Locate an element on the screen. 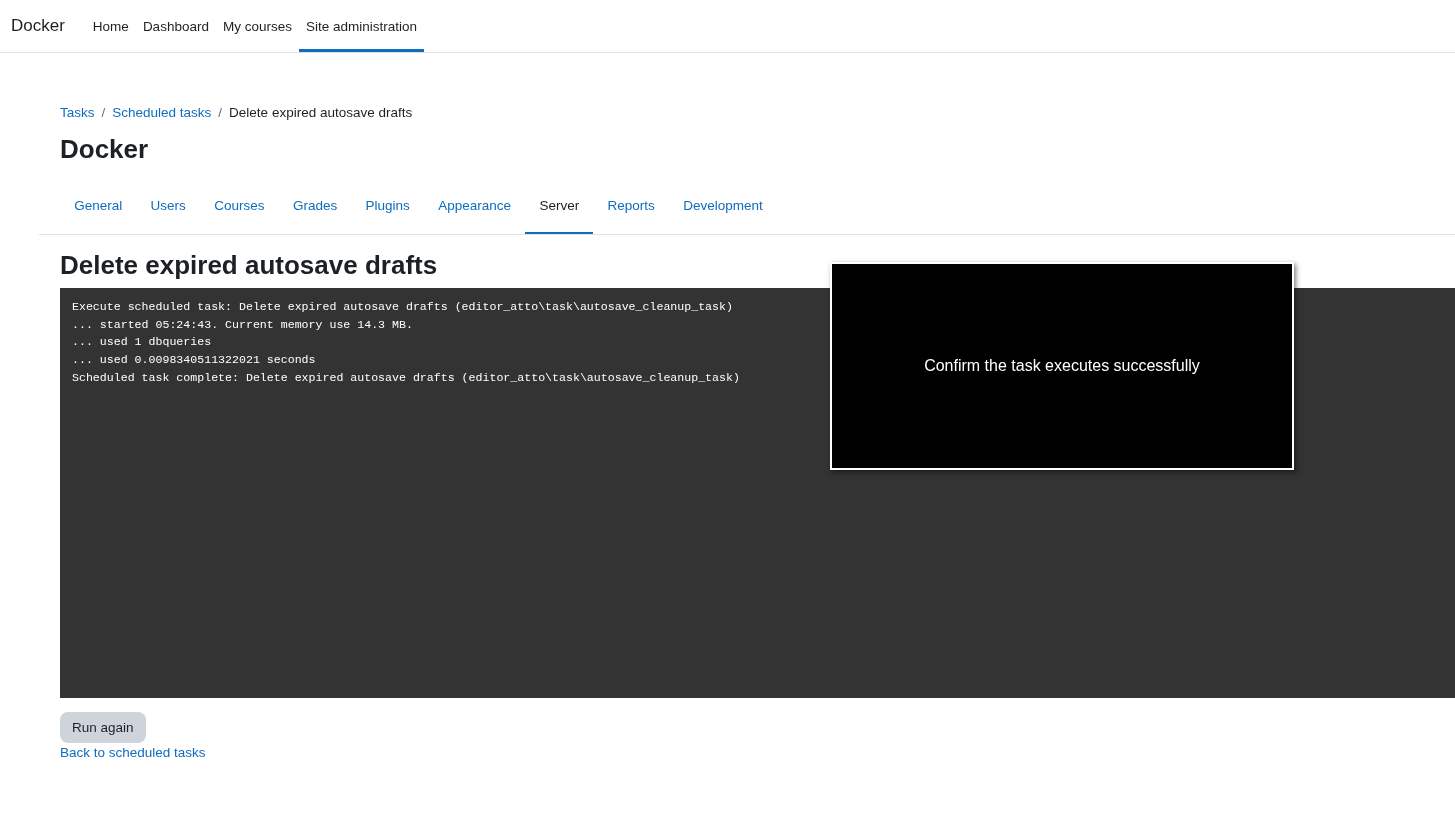 The width and height of the screenshot is (1455, 816). admin-tab: Reports is located at coordinates (631, 206).